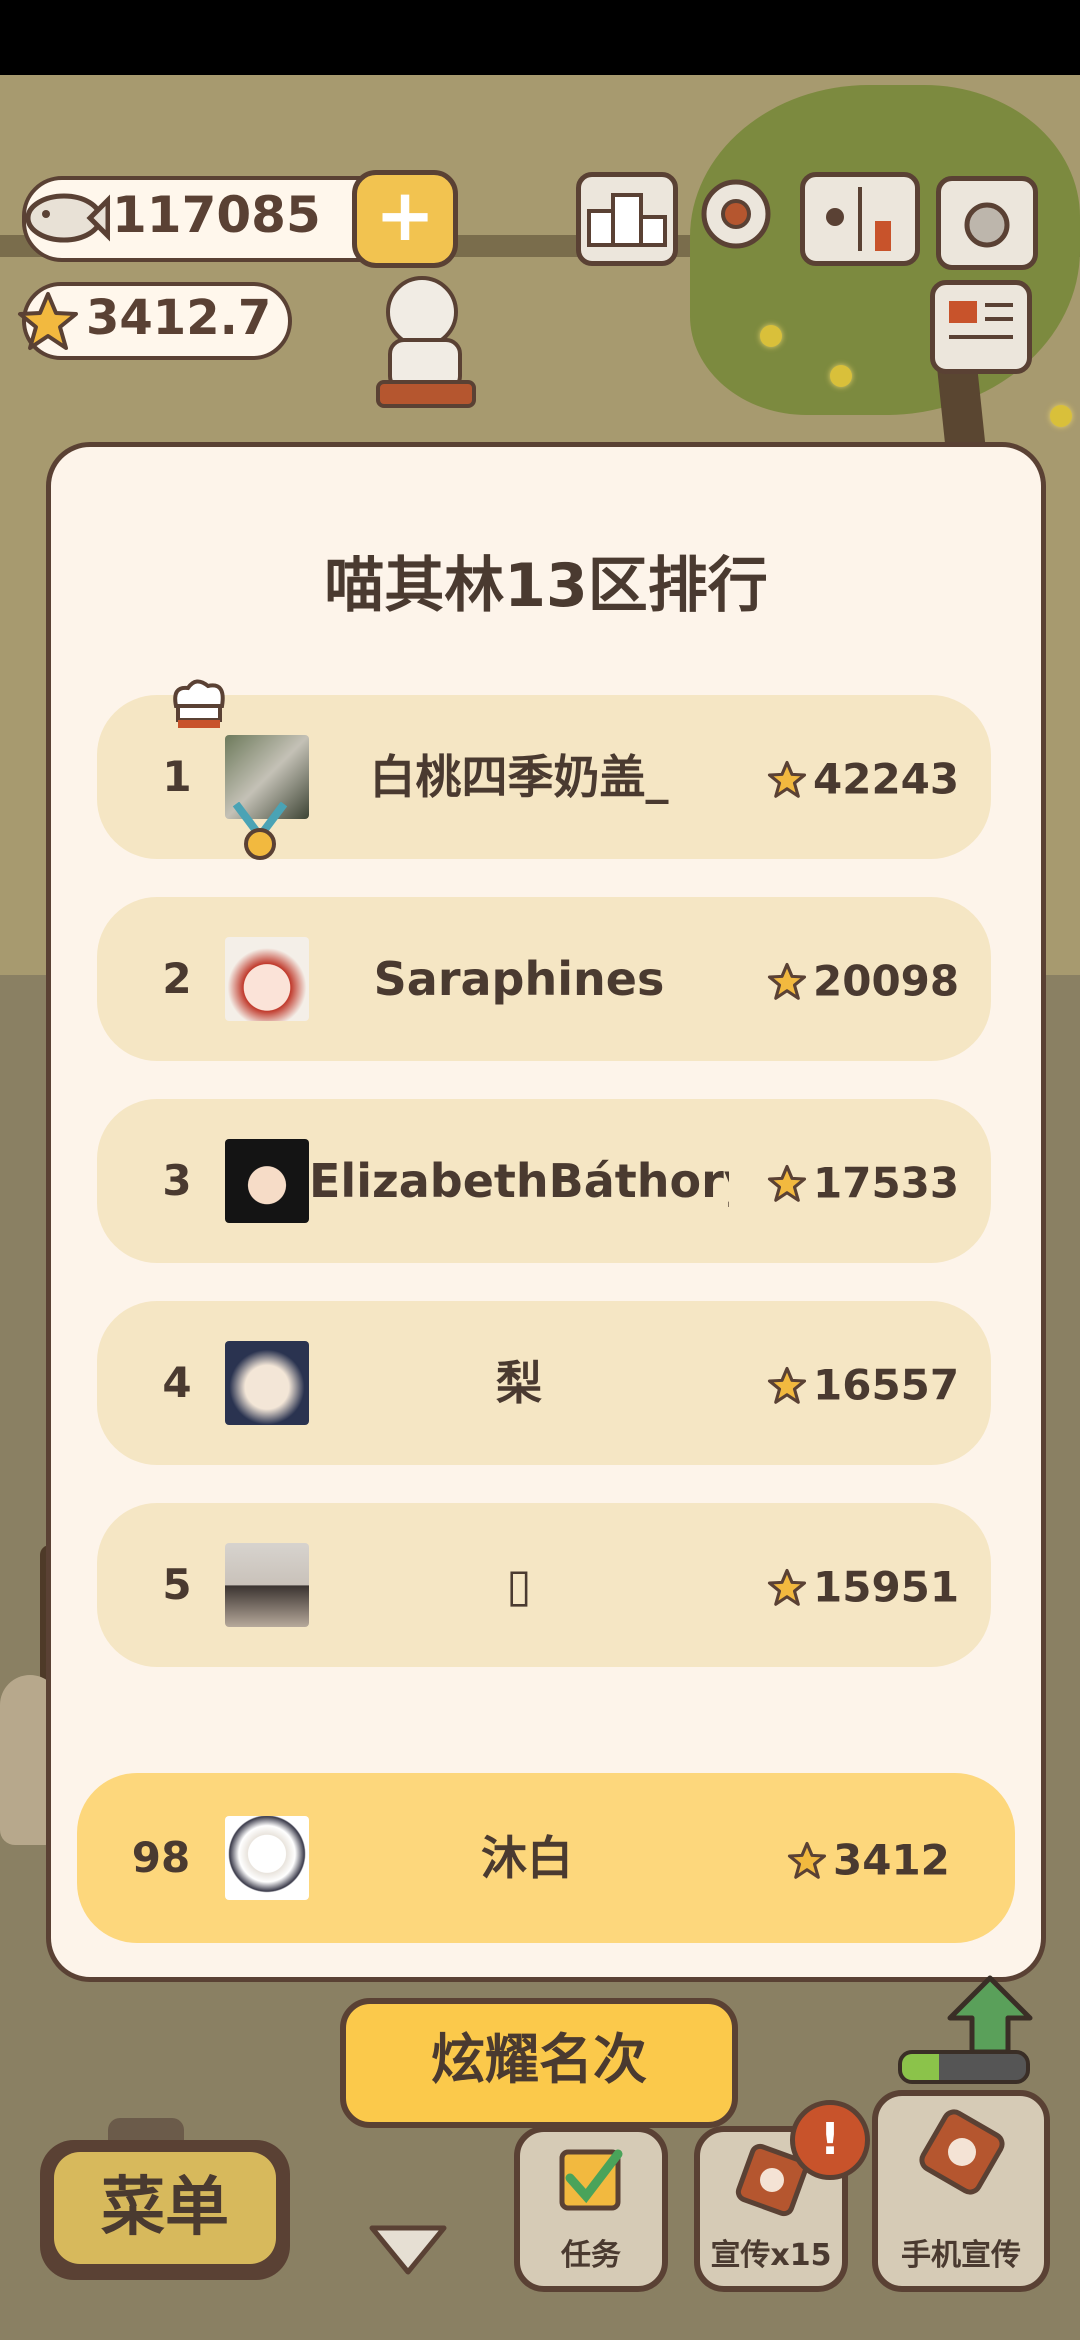 Image resolution: width=1080 pixels, height=2340 pixels. Describe the element at coordinates (897, 1858) in the screenshot. I see `player-score: 3412` at that location.